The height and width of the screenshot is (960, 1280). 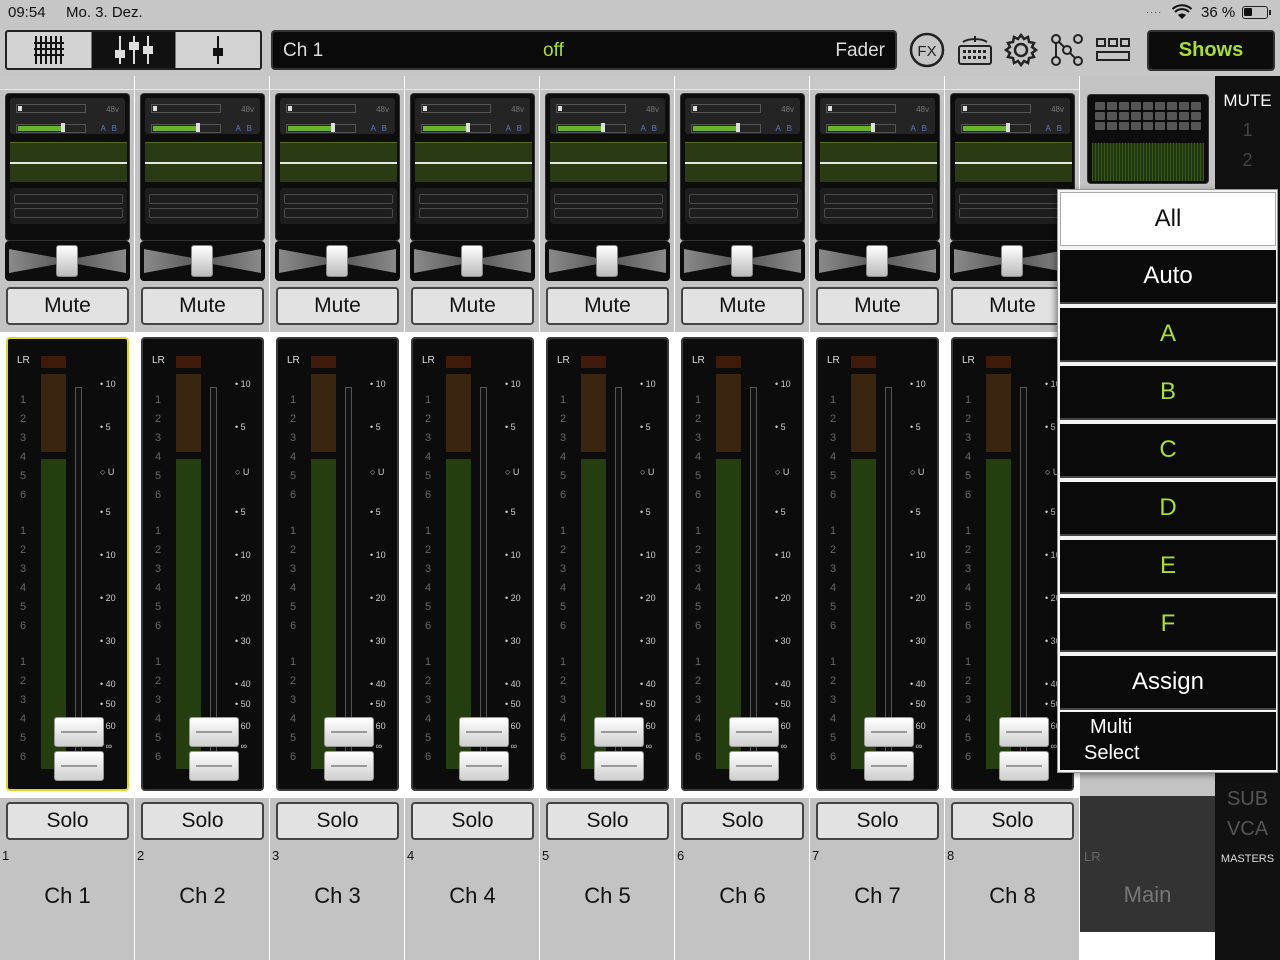 What do you see at coordinates (698, 757) in the screenshot?
I see `meter-number: 6` at bounding box center [698, 757].